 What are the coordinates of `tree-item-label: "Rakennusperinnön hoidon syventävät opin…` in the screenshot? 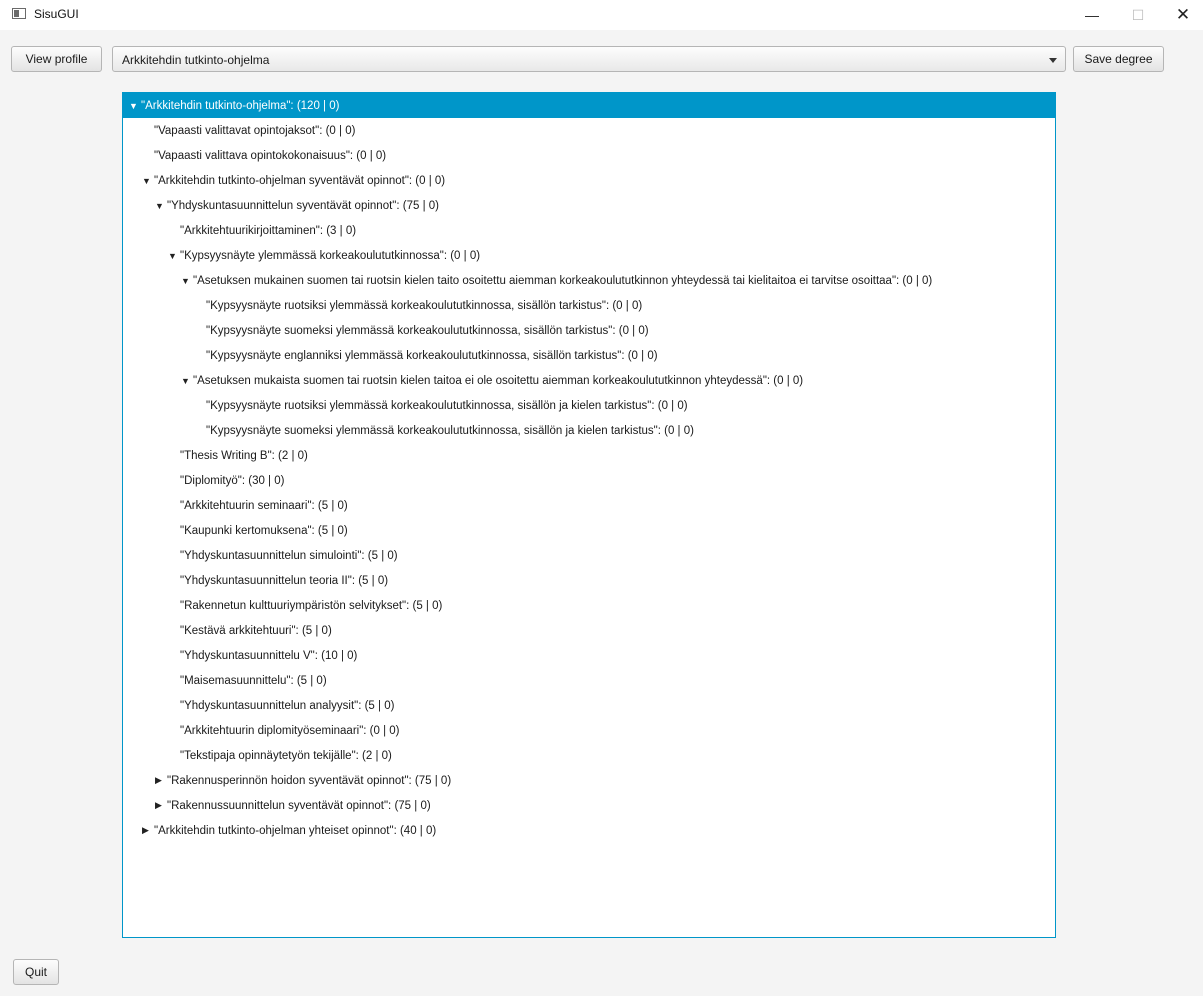 It's located at (309, 780).